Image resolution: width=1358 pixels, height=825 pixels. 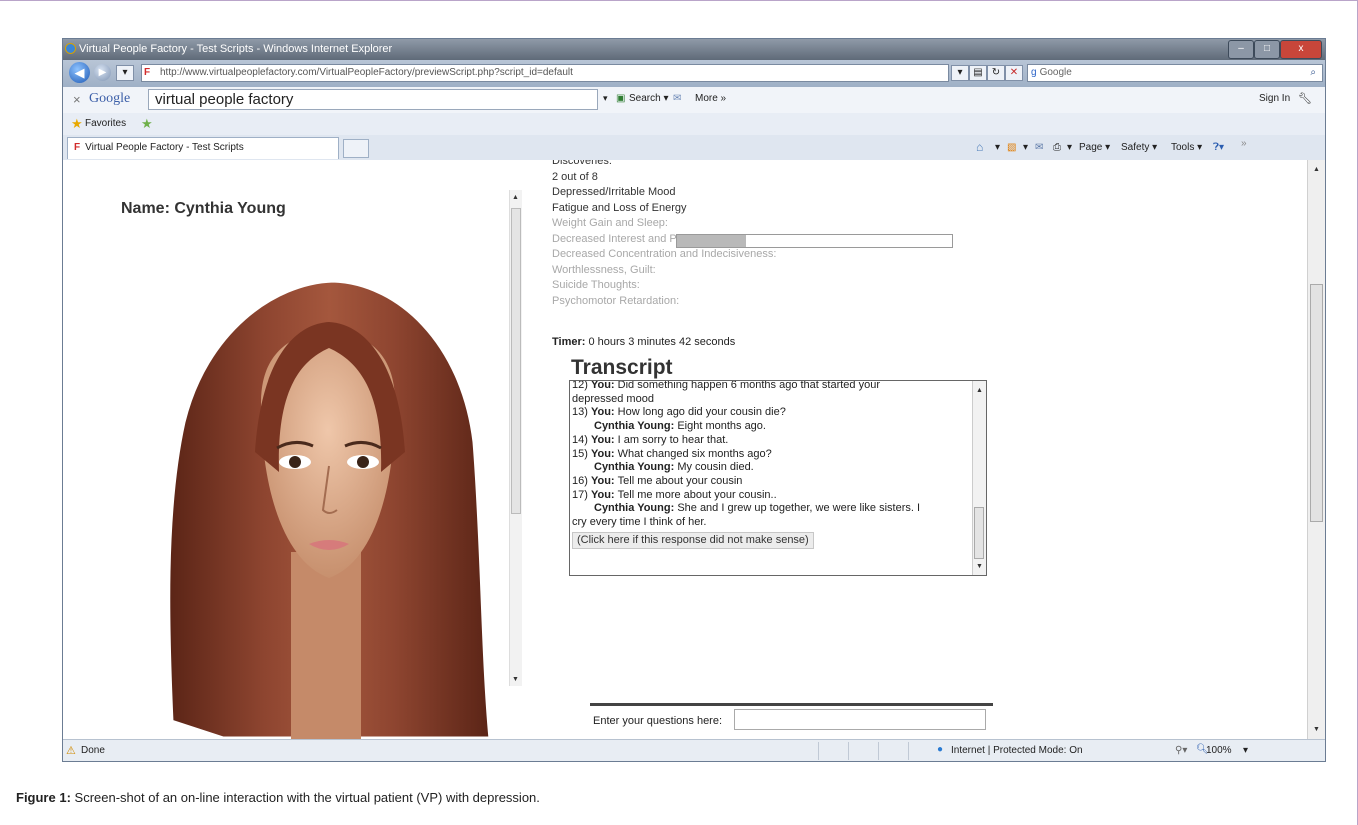 What do you see at coordinates (613, 398) in the screenshot?
I see `line-text: depressed mood` at bounding box center [613, 398].